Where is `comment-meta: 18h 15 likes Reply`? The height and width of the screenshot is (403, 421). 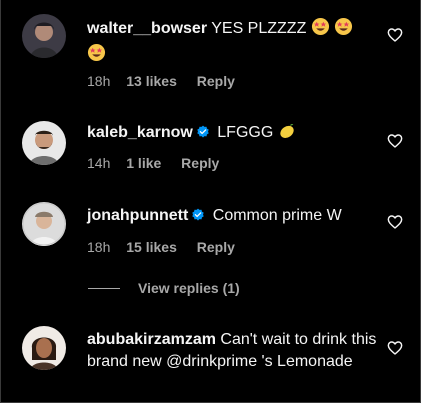
comment-meta: 18h 15 likes Reply is located at coordinates (169, 247).